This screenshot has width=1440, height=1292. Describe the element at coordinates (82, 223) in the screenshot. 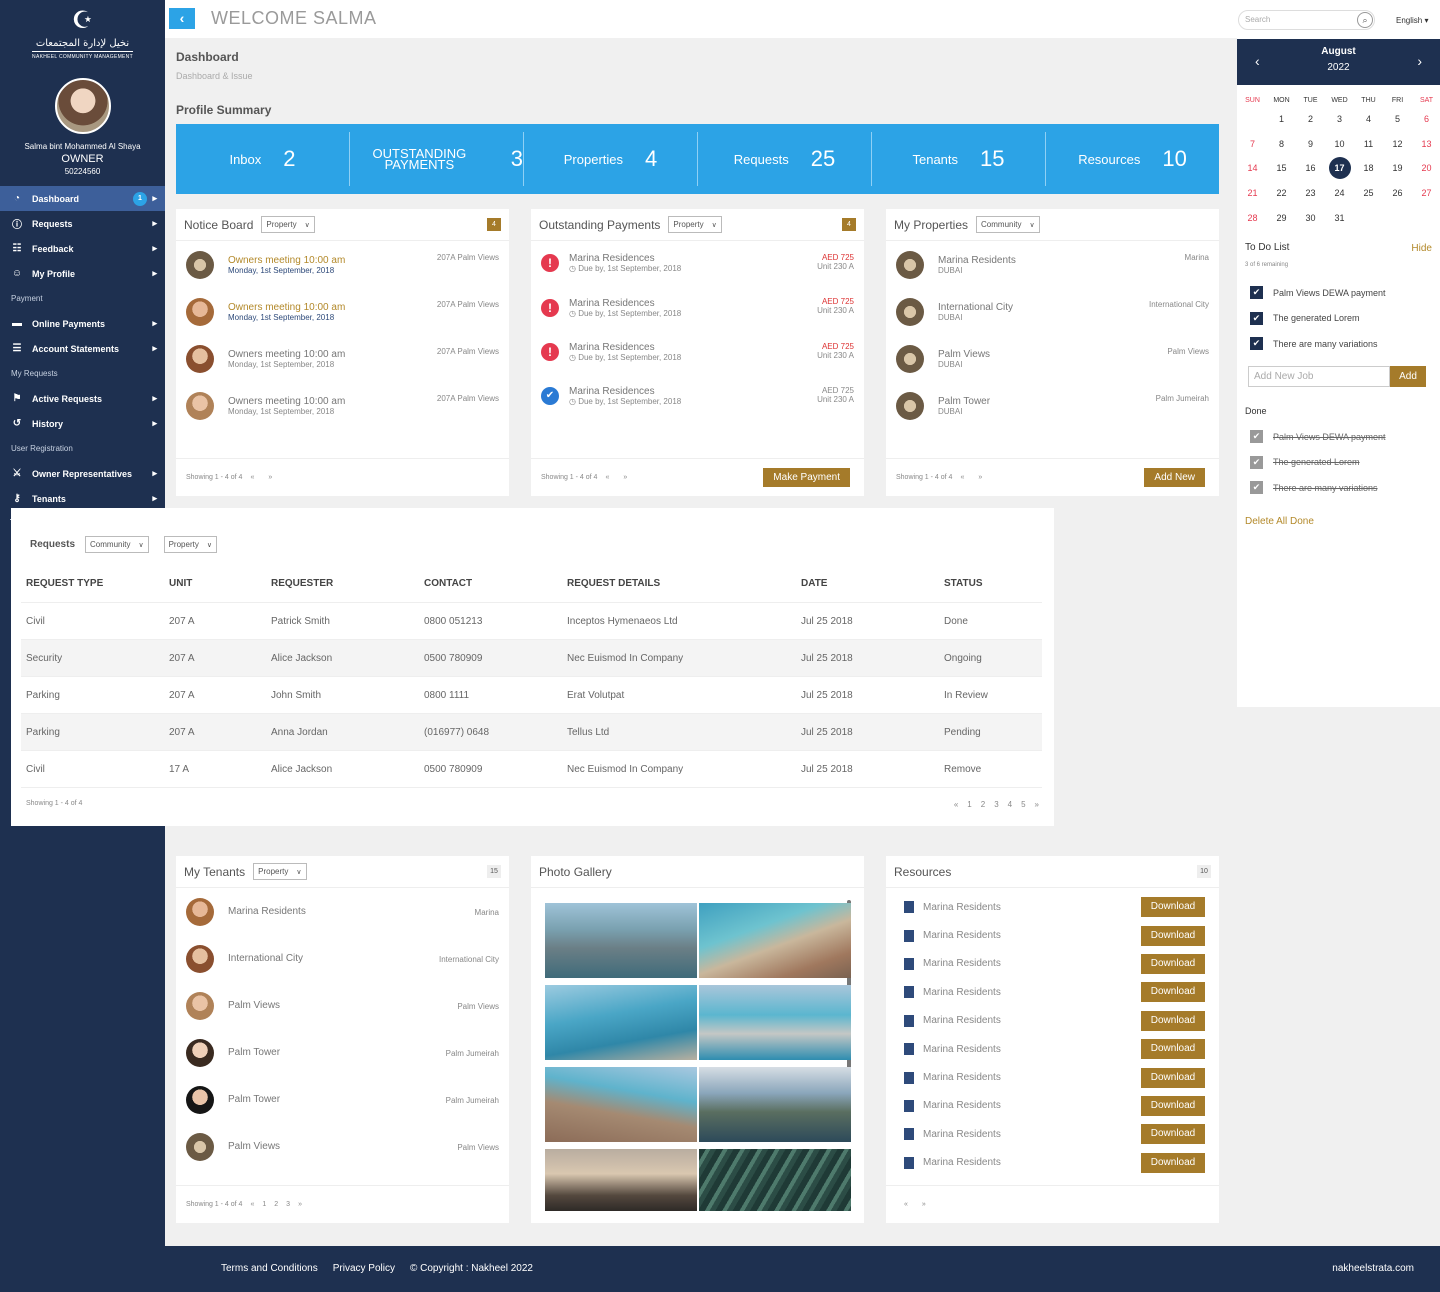

I see `sidebar-item-requests: ⓘ Requests ▸` at that location.